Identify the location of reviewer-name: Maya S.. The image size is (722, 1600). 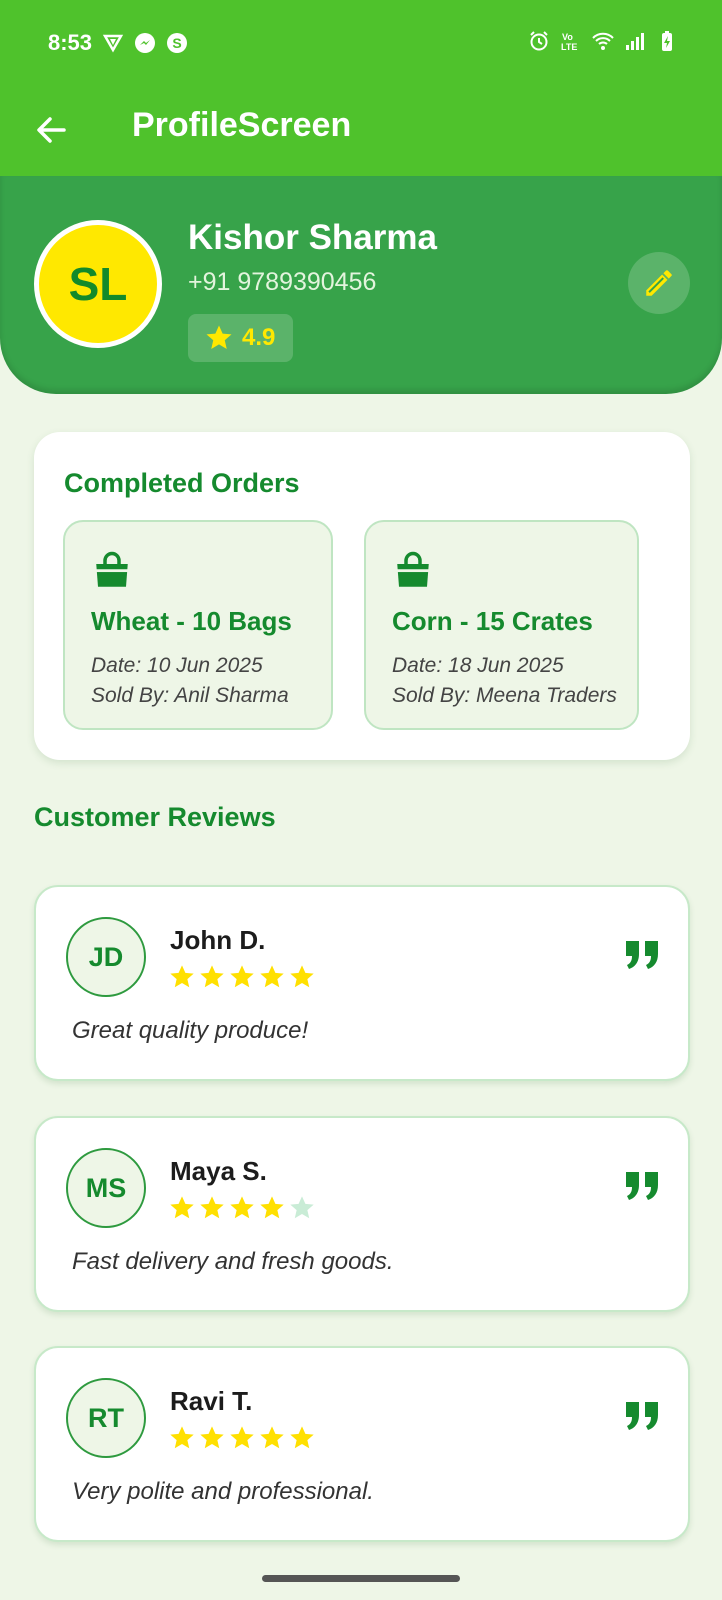
(218, 1171).